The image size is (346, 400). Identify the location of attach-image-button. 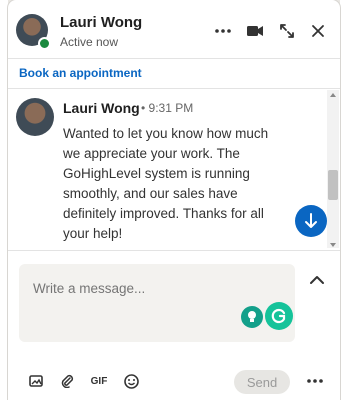
(36, 381).